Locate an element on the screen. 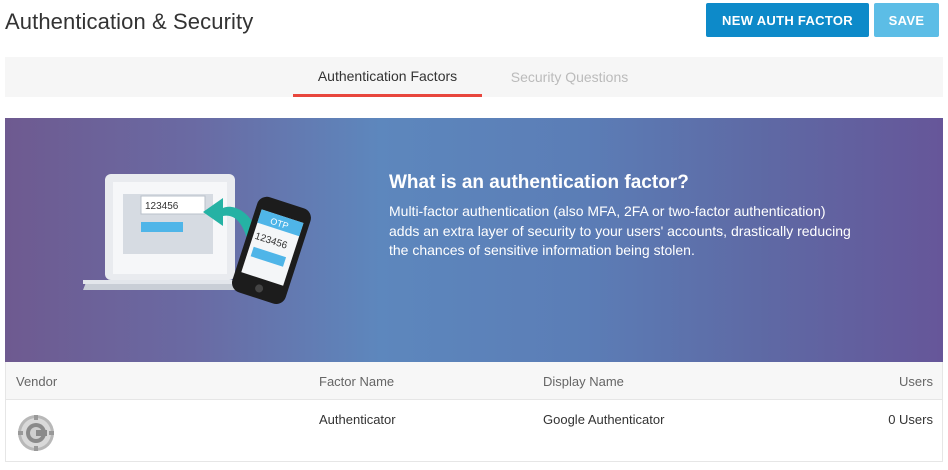  google-authenticator-logo-icon is located at coordinates (36, 433).